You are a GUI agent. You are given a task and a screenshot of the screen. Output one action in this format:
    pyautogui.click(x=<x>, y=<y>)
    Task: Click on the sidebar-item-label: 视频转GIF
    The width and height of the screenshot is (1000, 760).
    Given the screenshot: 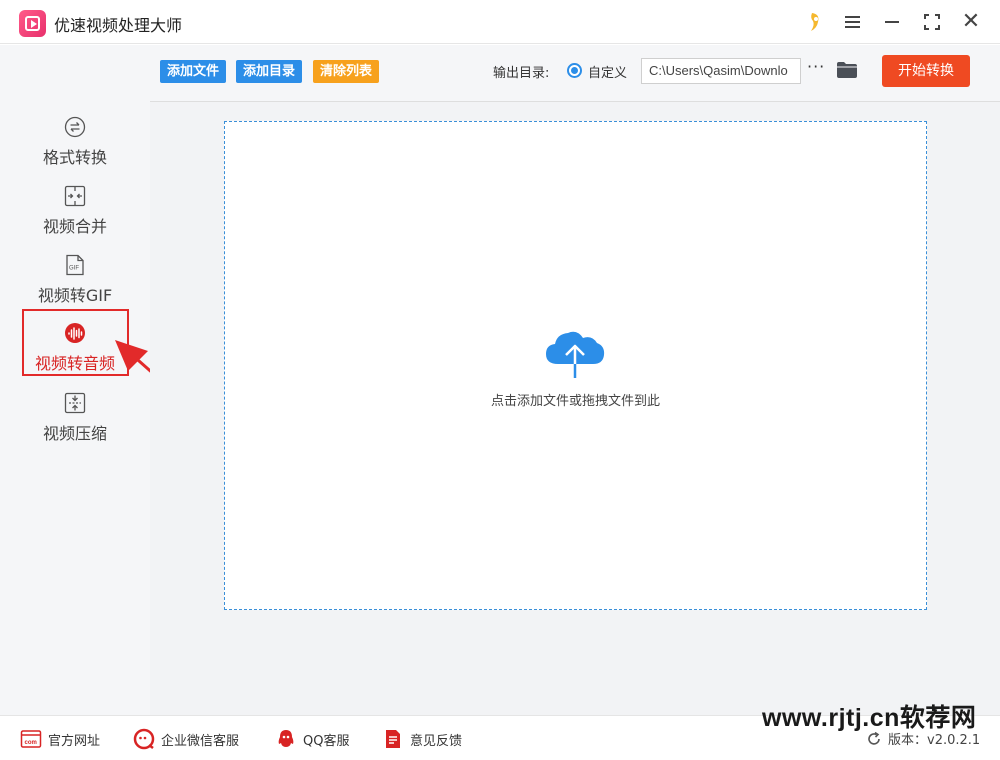 What is the action you would take?
    pyautogui.click(x=75, y=295)
    